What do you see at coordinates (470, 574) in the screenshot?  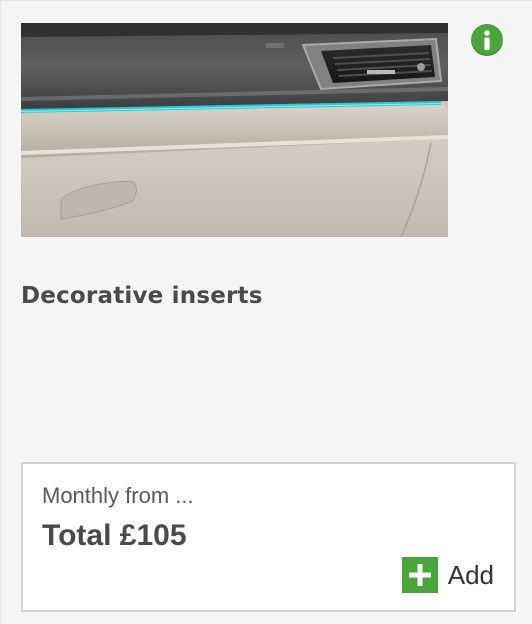 I see `add-button-label: Add` at bounding box center [470, 574].